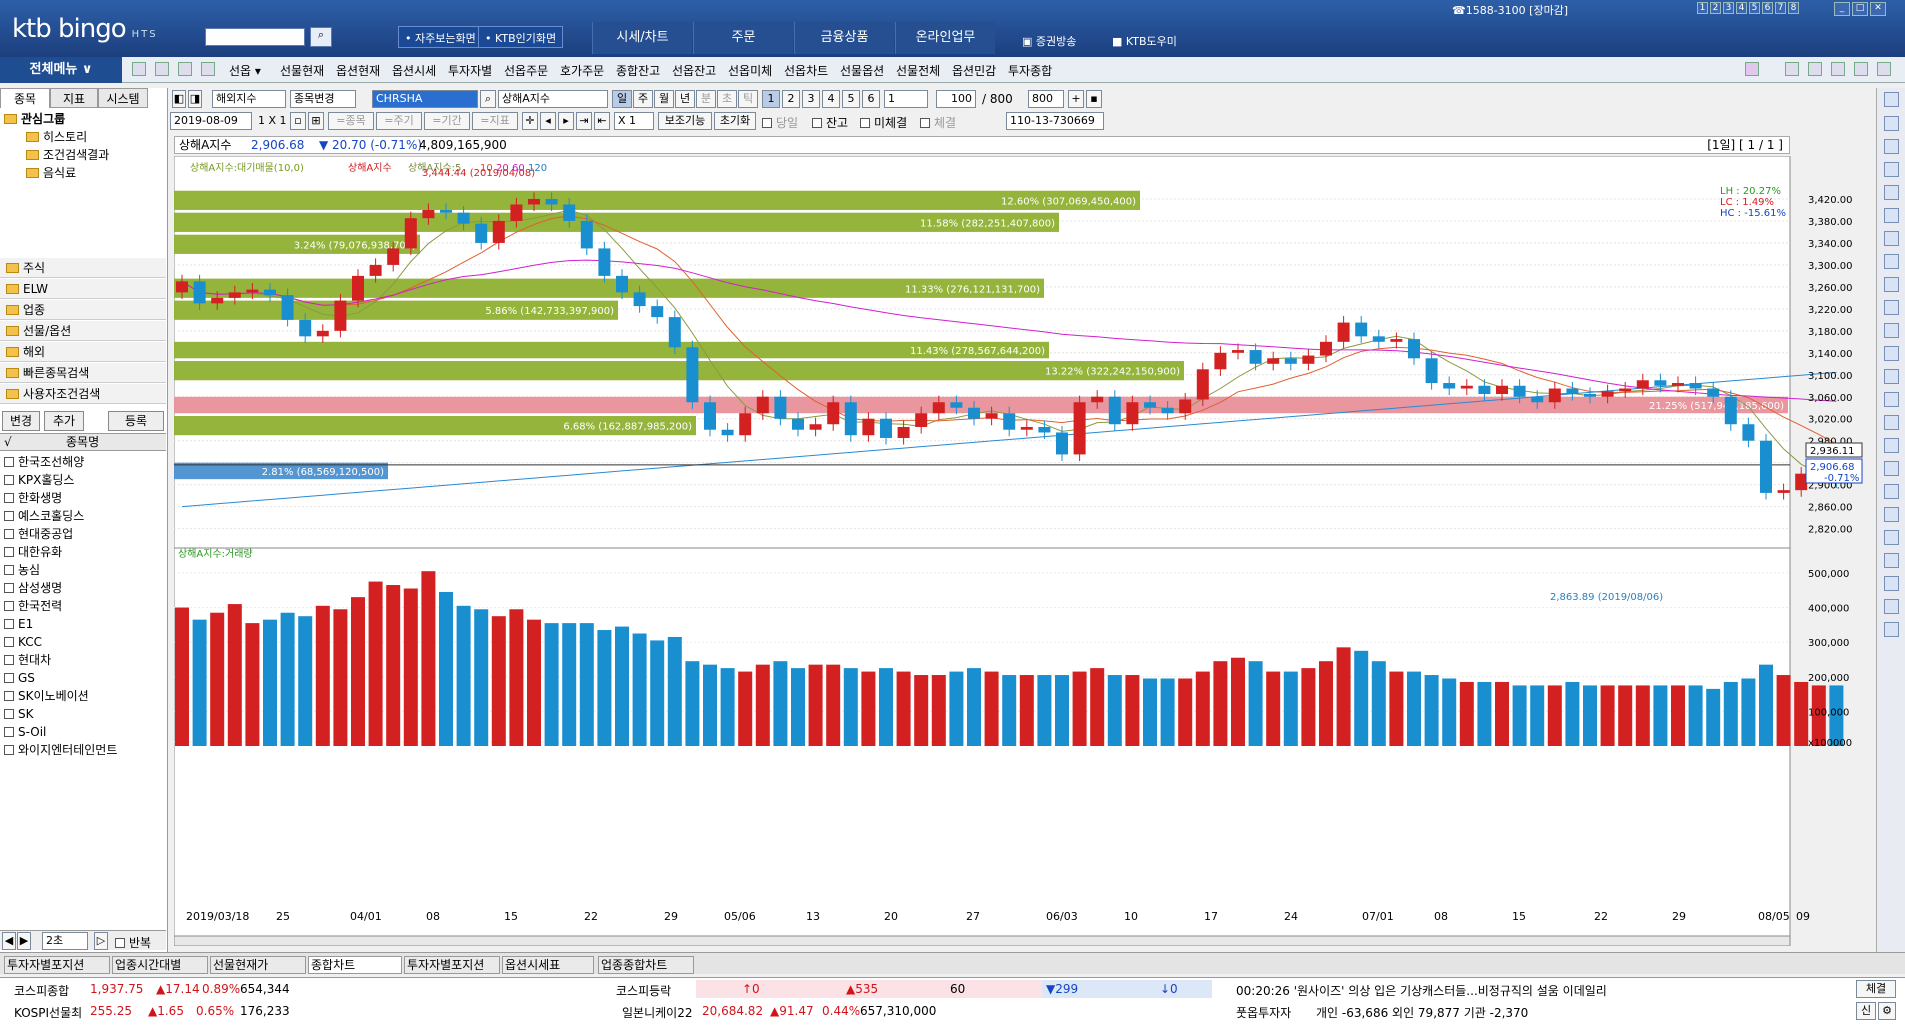 This screenshot has width=1905, height=1025. Describe the element at coordinates (1815, 69) in the screenshot. I see `printer-icon` at that location.